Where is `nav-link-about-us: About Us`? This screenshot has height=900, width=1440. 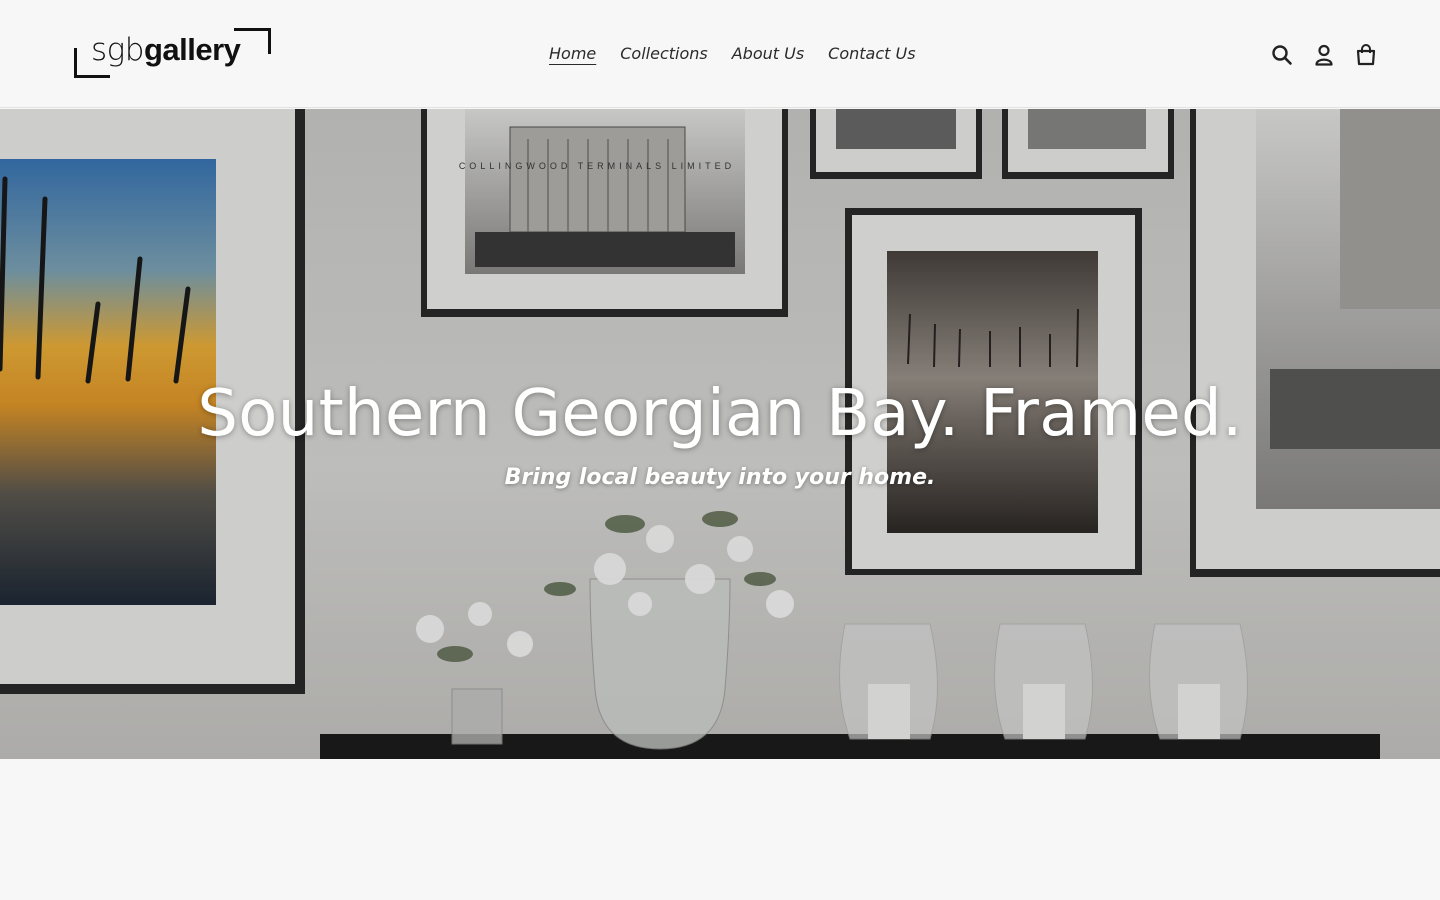 nav-link-about-us: About Us is located at coordinates (768, 53).